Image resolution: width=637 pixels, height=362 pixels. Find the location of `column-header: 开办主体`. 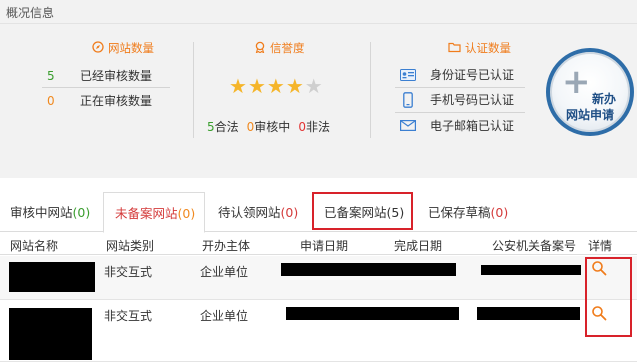

column-header: 开办主体 is located at coordinates (226, 246).